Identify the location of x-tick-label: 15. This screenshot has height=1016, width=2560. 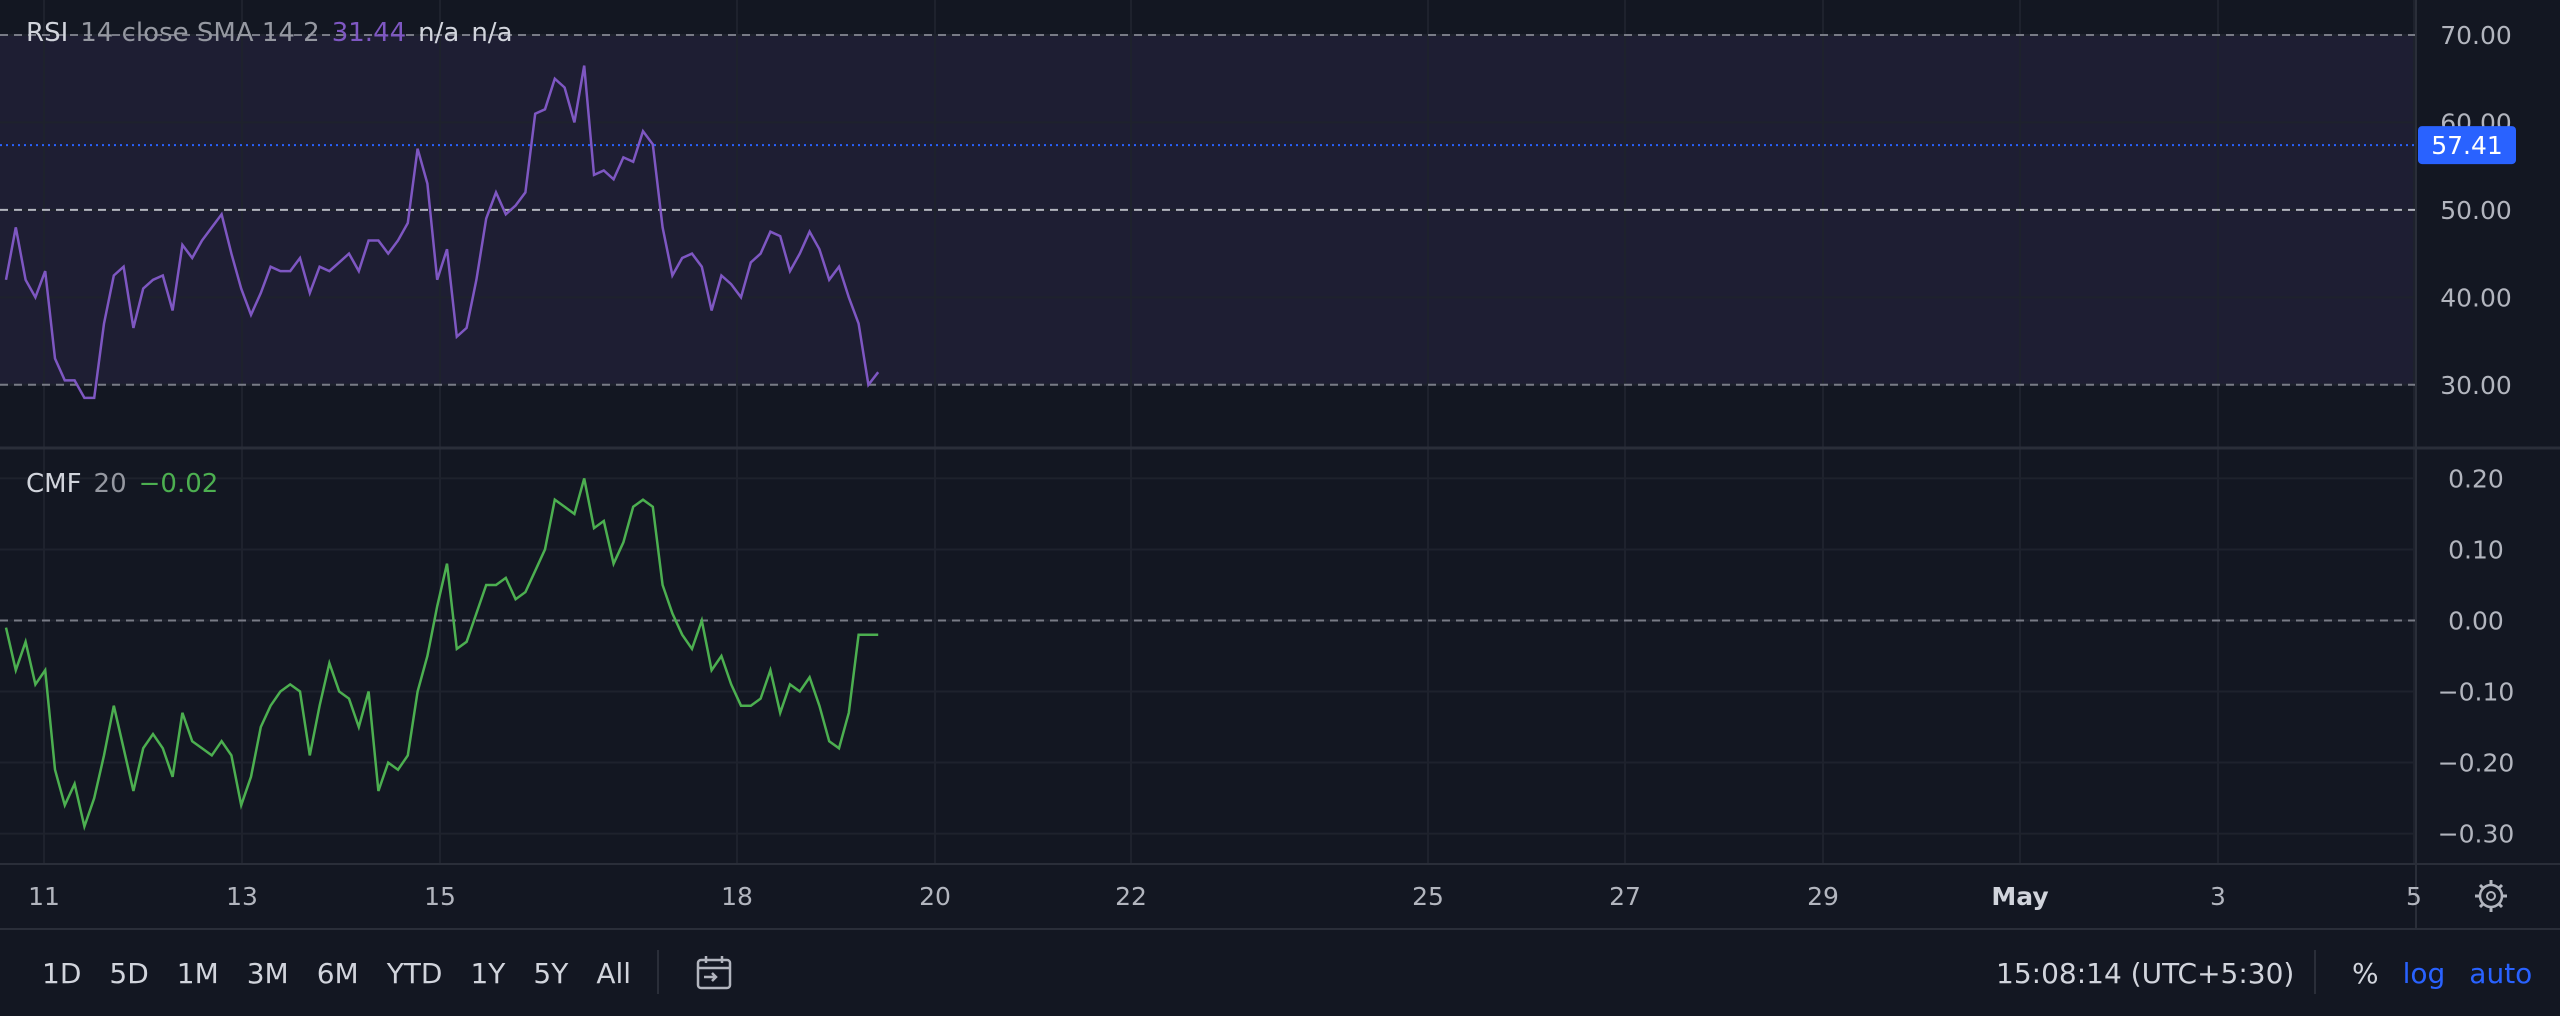
(440, 896).